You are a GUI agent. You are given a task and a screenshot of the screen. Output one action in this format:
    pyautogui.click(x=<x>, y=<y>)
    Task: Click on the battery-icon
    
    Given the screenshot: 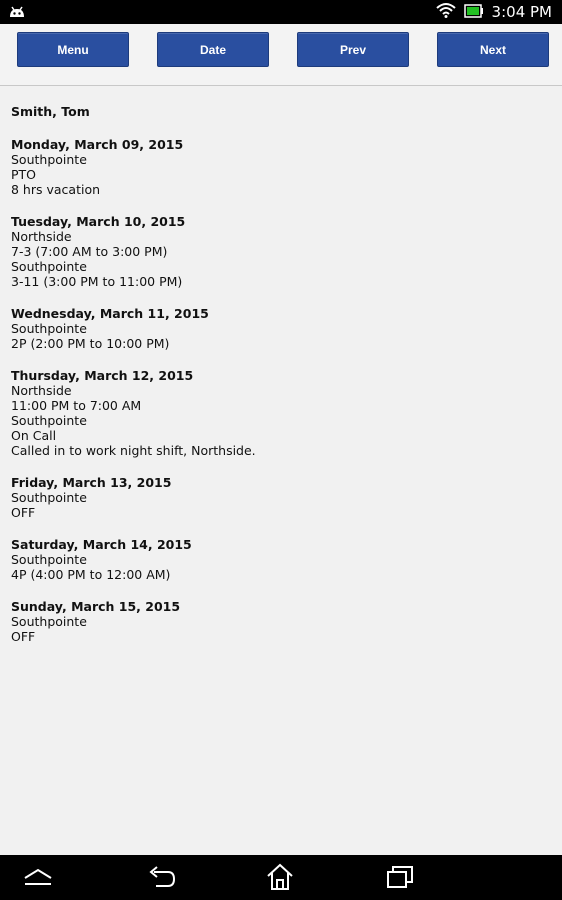 What is the action you would take?
    pyautogui.click(x=473, y=12)
    